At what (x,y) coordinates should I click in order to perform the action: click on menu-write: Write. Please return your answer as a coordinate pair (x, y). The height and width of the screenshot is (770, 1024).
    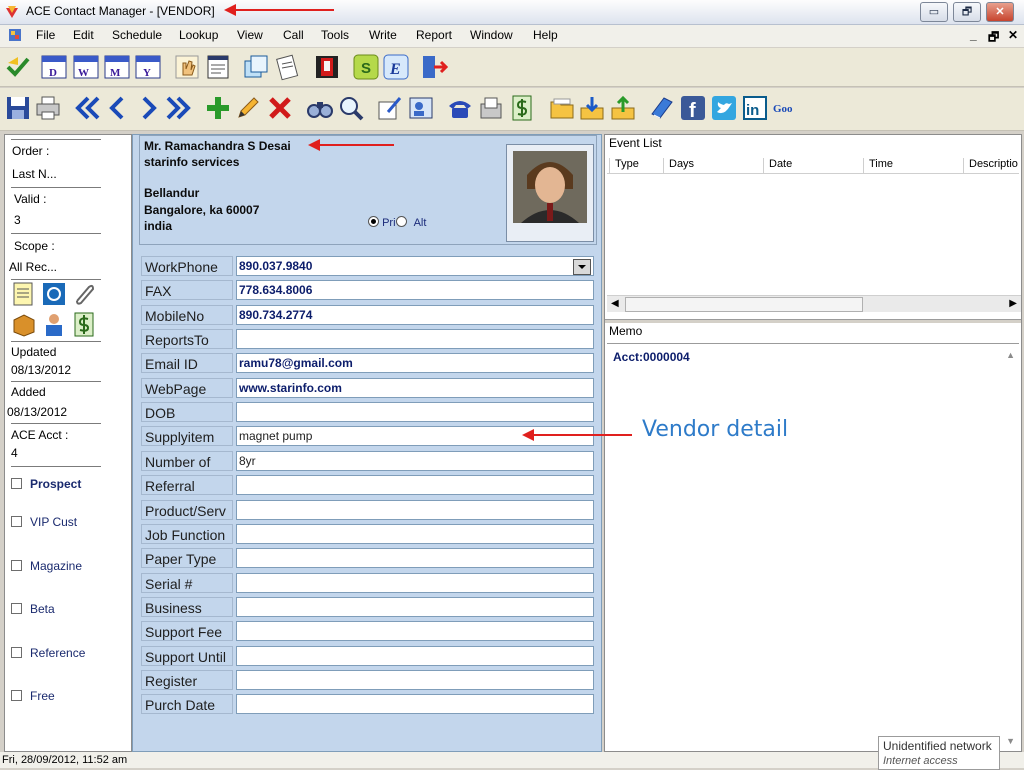
    Looking at the image, I should click on (383, 35).